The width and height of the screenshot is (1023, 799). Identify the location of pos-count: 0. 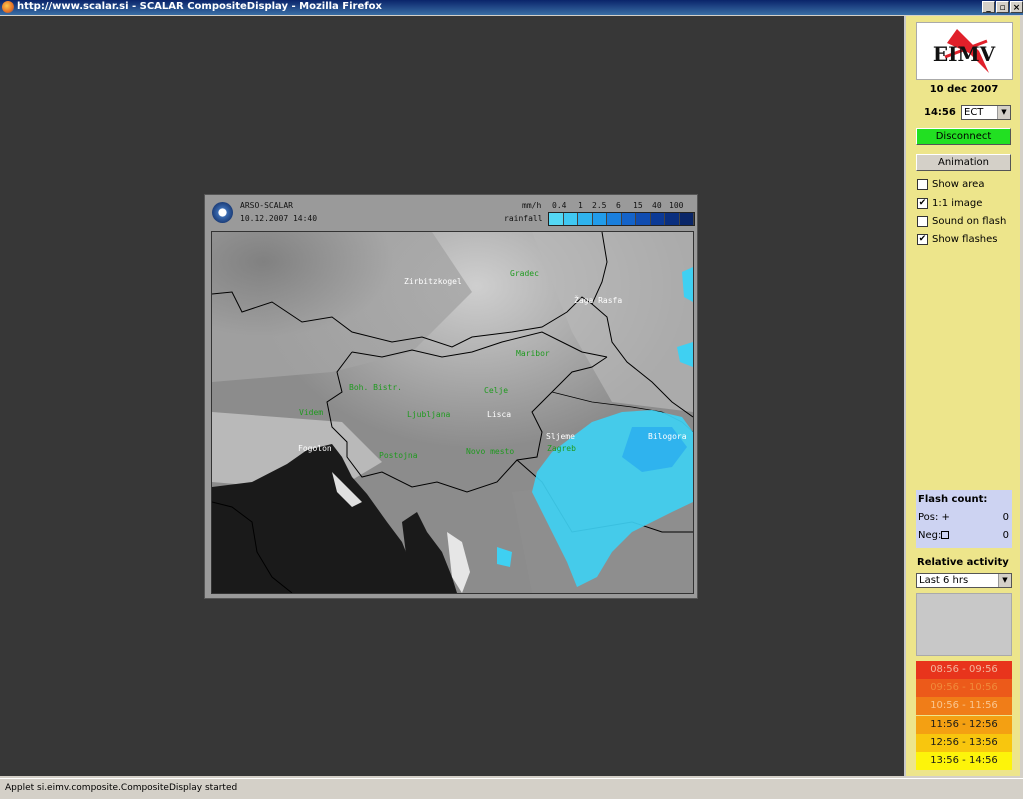
(1005, 517).